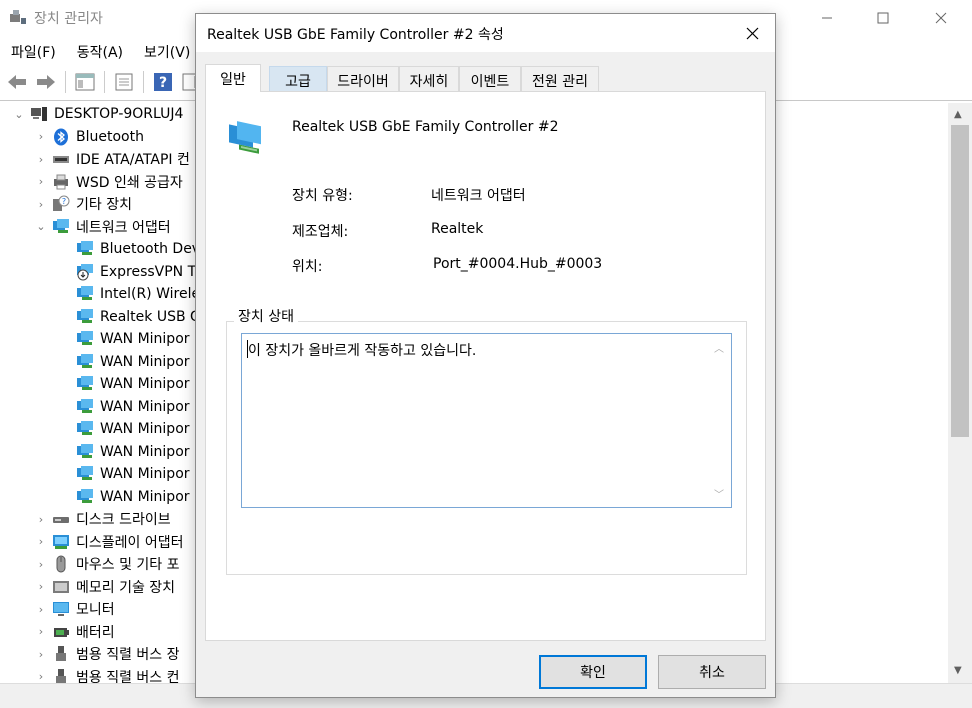  I want to click on ok-button: 확인, so click(593, 672).